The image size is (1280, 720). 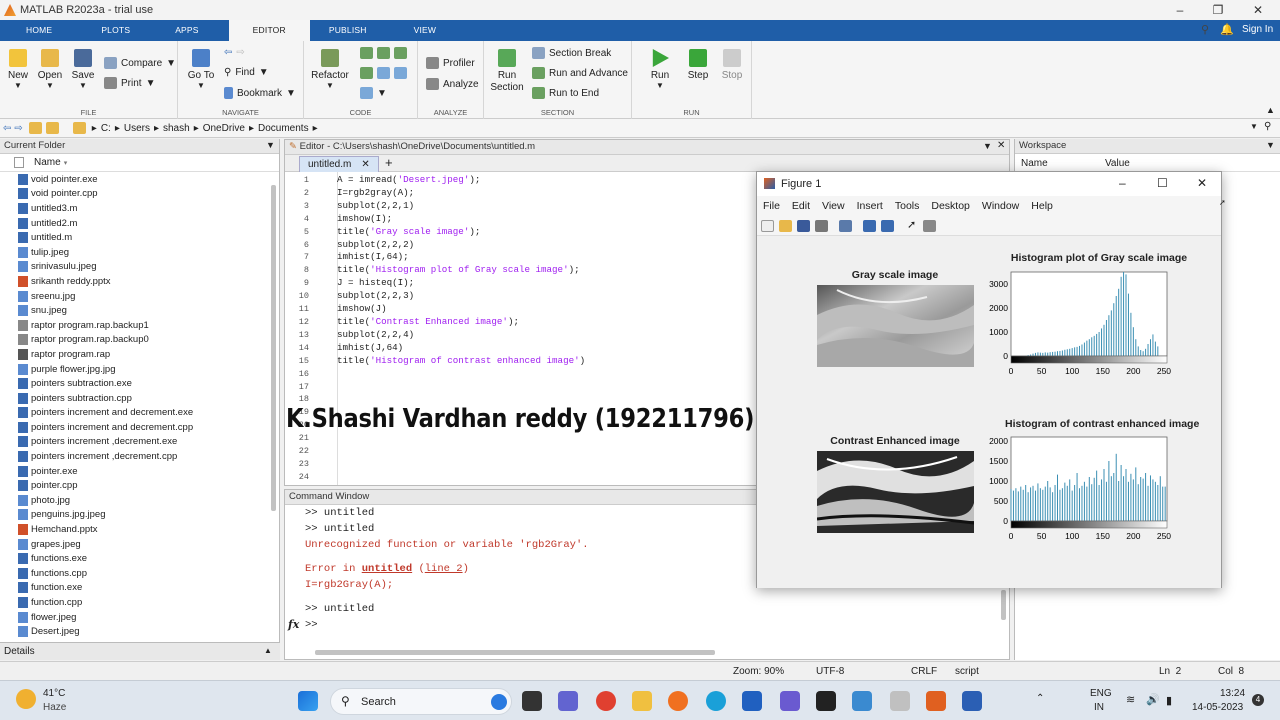 What do you see at coordinates (7, 128) in the screenshot?
I see `back-icon: ⇦` at bounding box center [7, 128].